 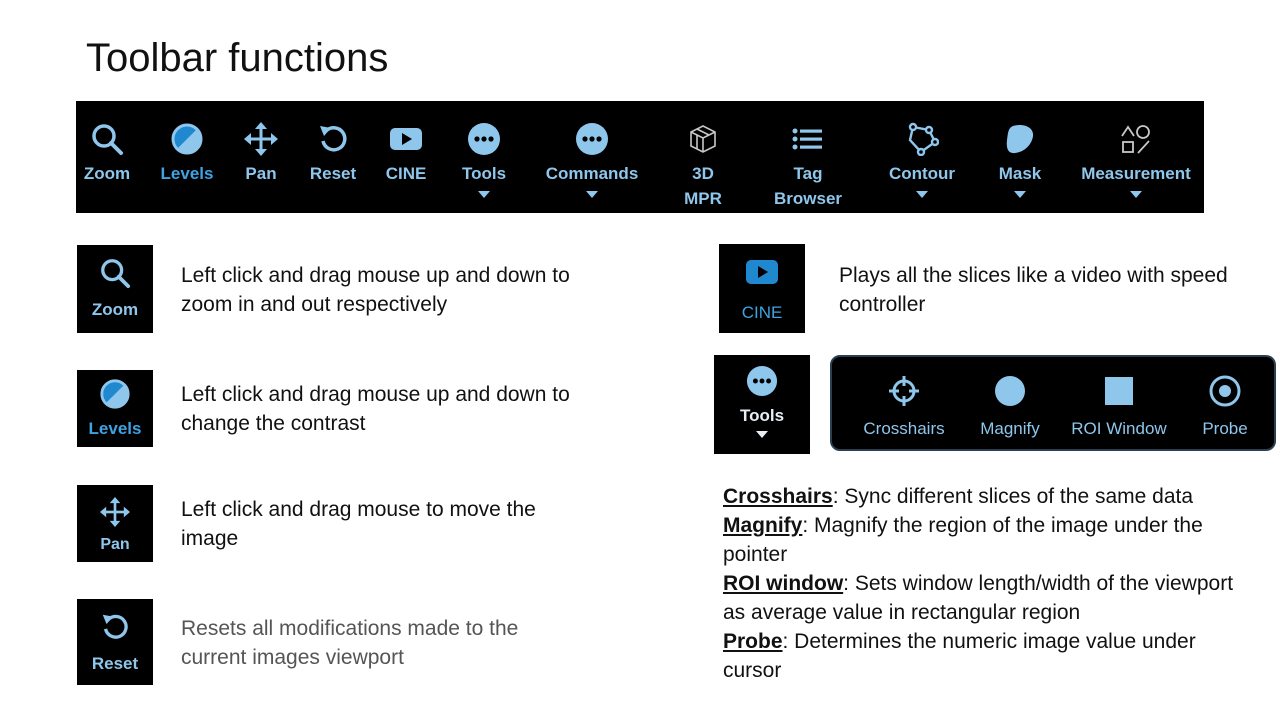 What do you see at coordinates (703, 139) in the screenshot?
I see `cube-icon` at bounding box center [703, 139].